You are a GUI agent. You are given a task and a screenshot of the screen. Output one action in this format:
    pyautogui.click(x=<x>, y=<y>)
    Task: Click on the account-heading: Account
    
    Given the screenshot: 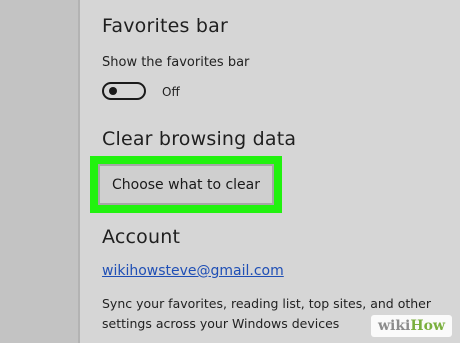 What is the action you would take?
    pyautogui.click(x=141, y=237)
    